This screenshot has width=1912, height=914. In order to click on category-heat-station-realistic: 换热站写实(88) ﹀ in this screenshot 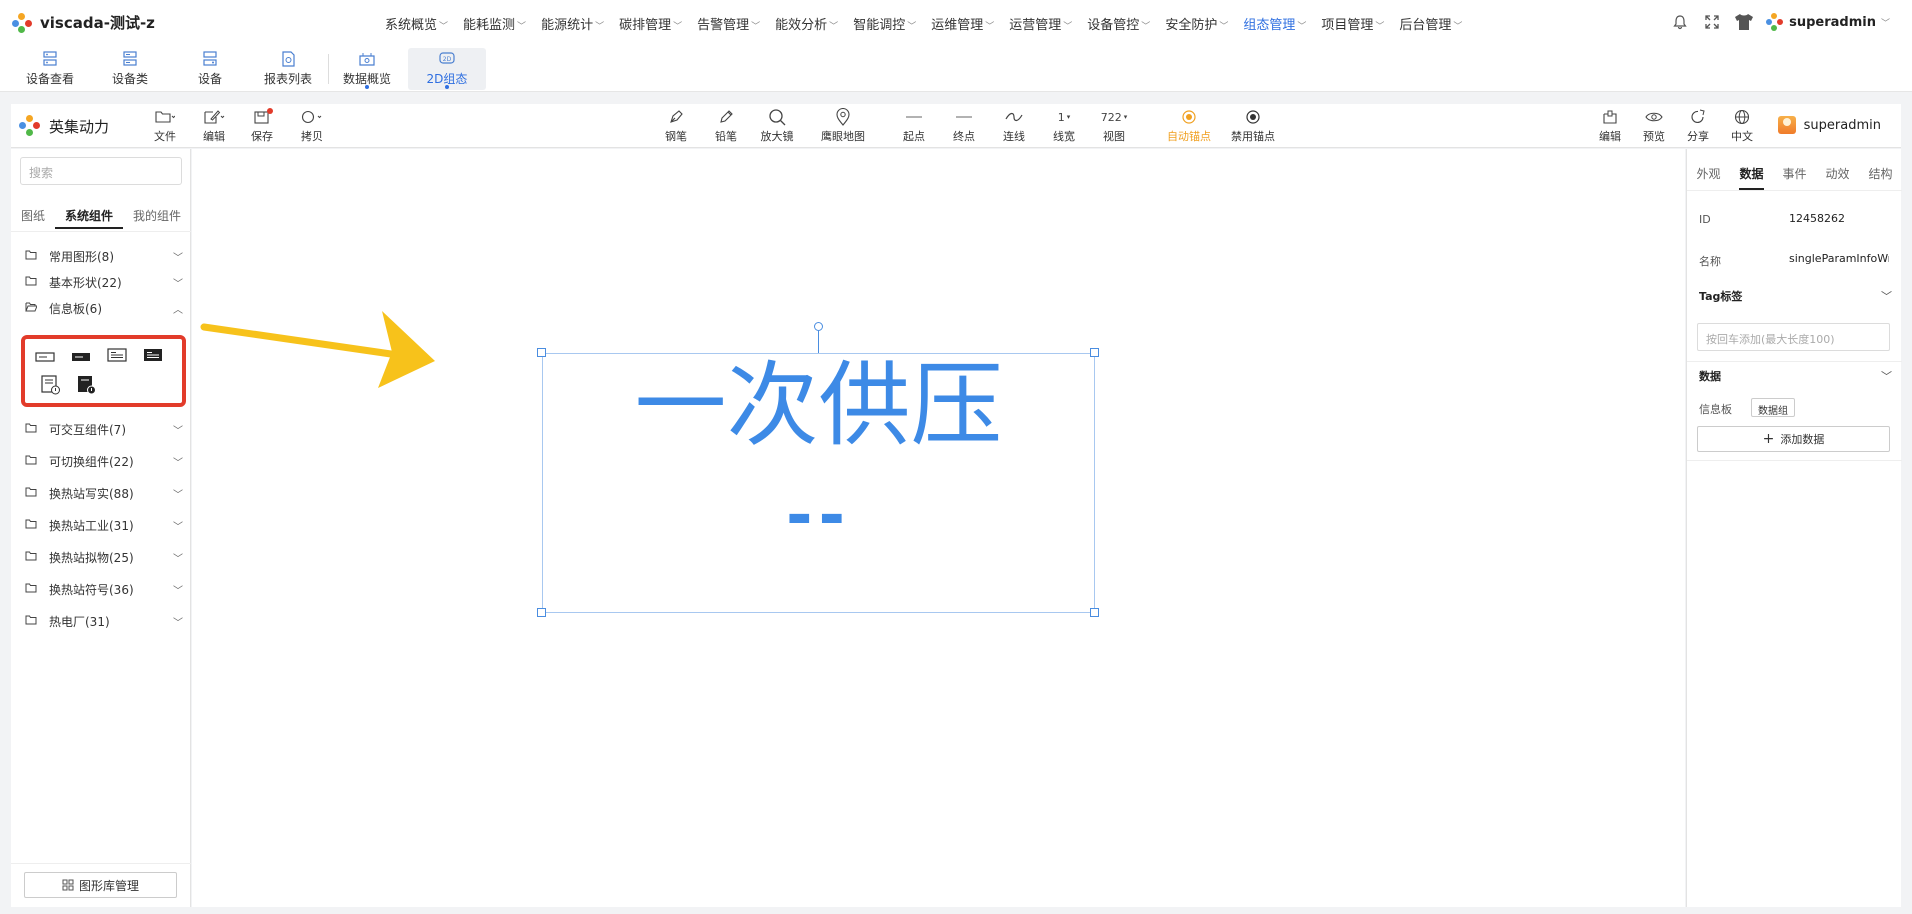, I will do `click(104, 493)`.